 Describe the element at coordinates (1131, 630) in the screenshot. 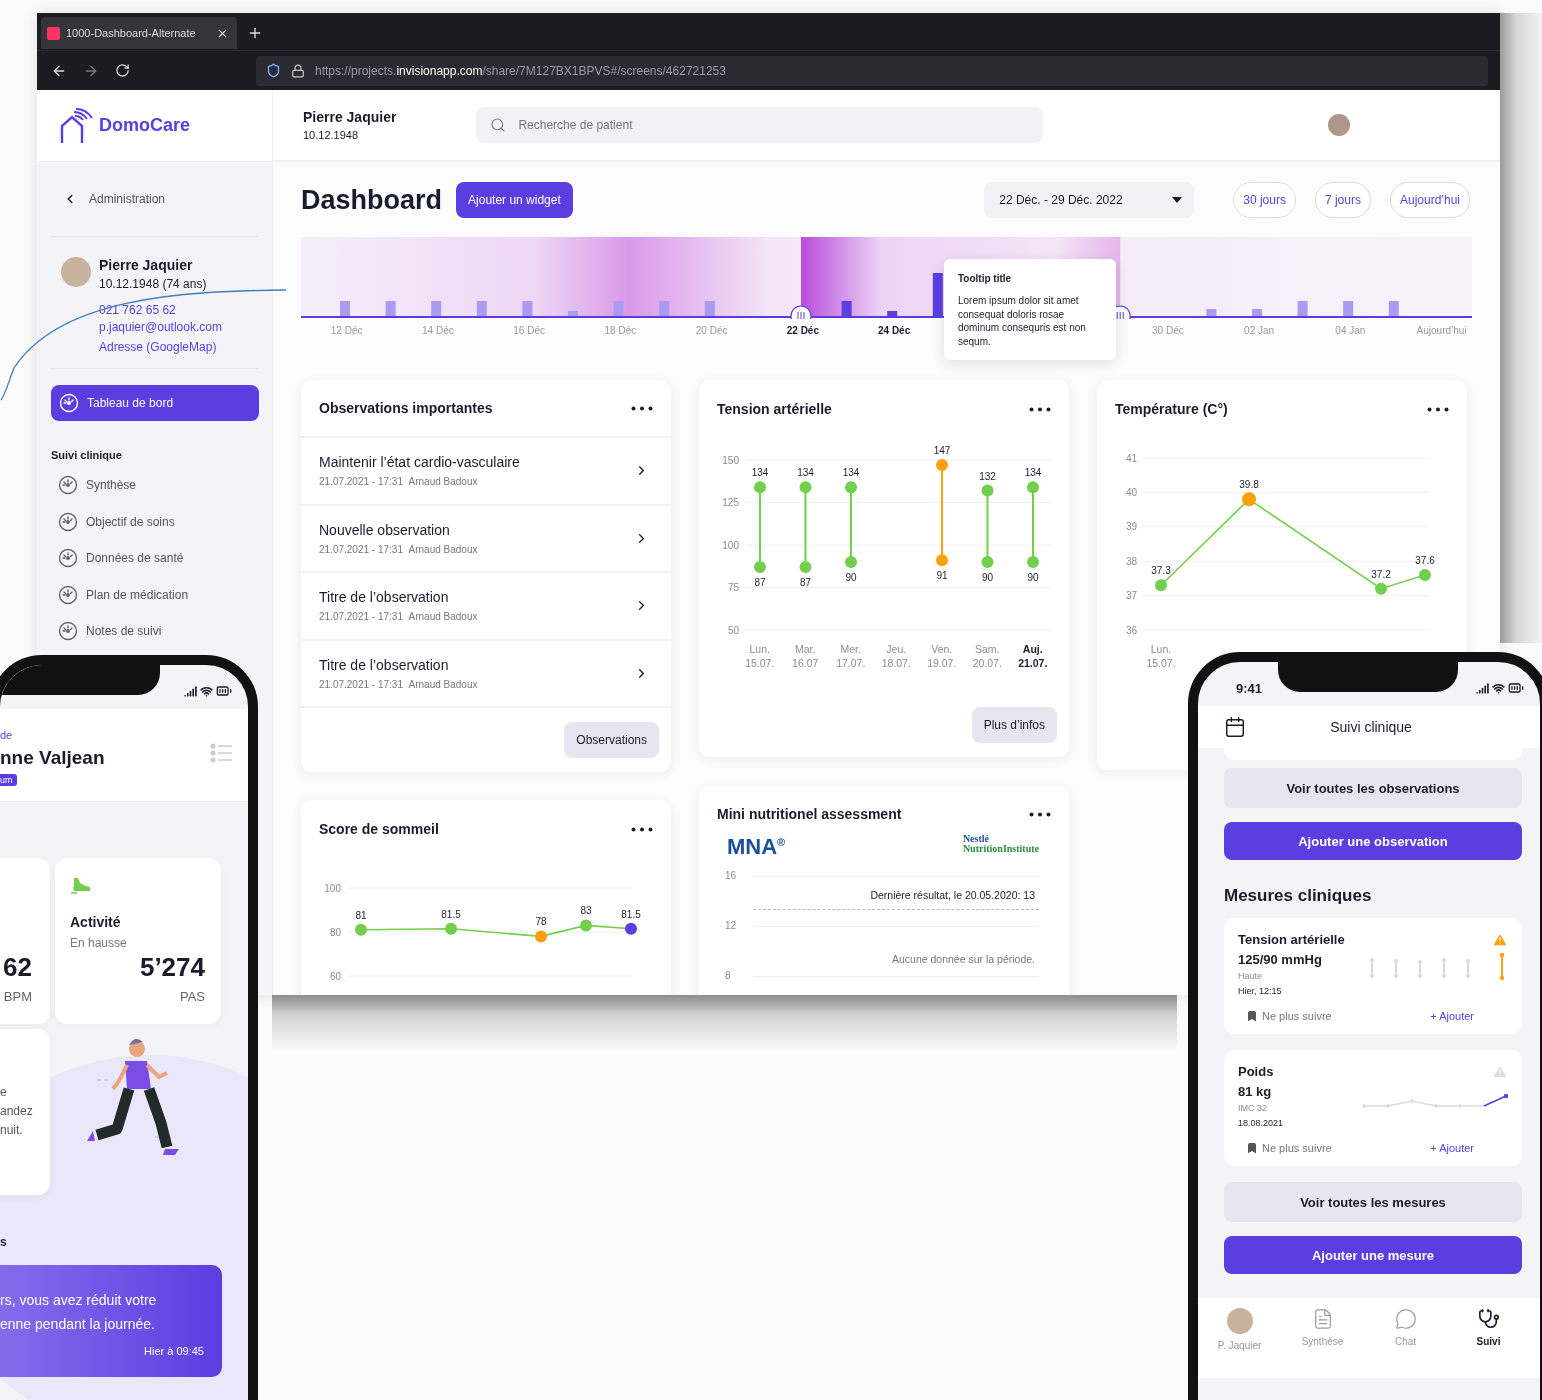

I see `axis-label: 36` at that location.